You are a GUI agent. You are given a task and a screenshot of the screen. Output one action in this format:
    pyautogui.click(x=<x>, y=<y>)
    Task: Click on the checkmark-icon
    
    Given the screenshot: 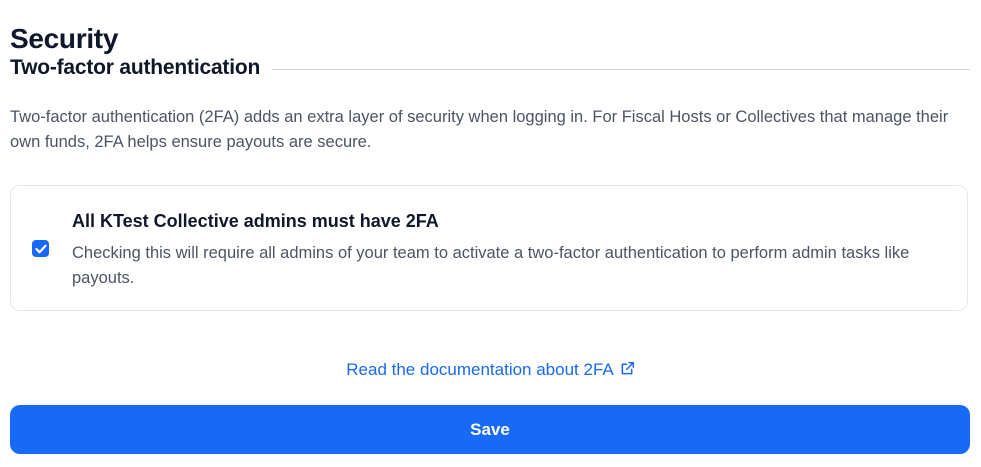 What is the action you would take?
    pyautogui.click(x=40, y=248)
    